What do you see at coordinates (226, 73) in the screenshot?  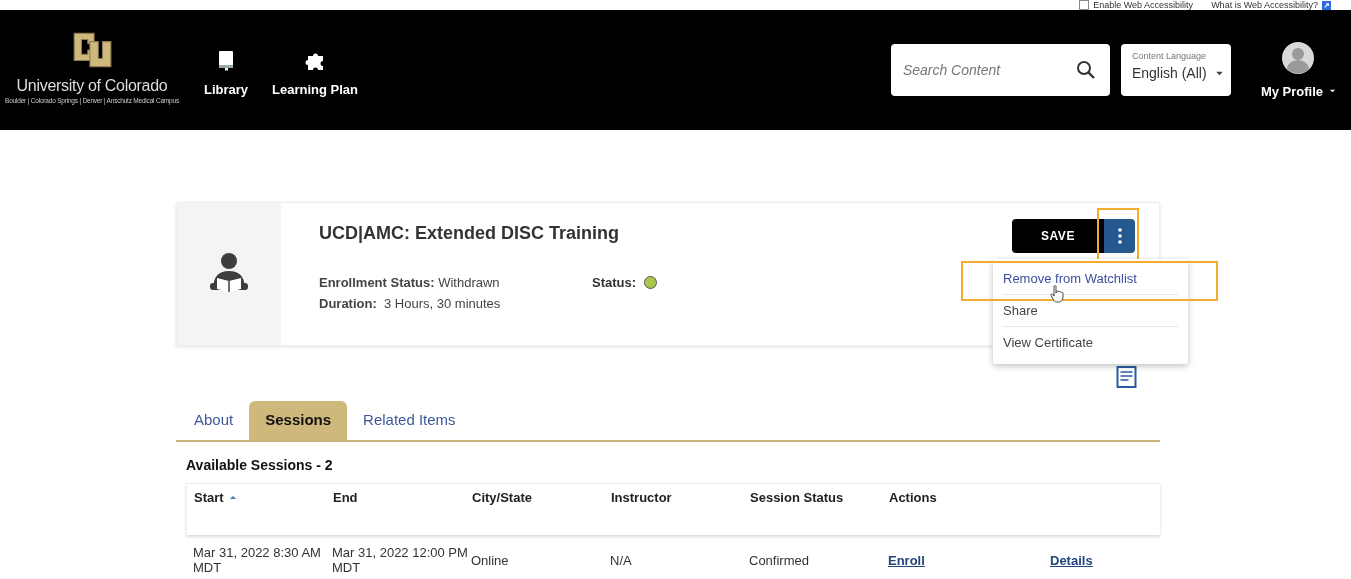 I see `nav-link: Library` at bounding box center [226, 73].